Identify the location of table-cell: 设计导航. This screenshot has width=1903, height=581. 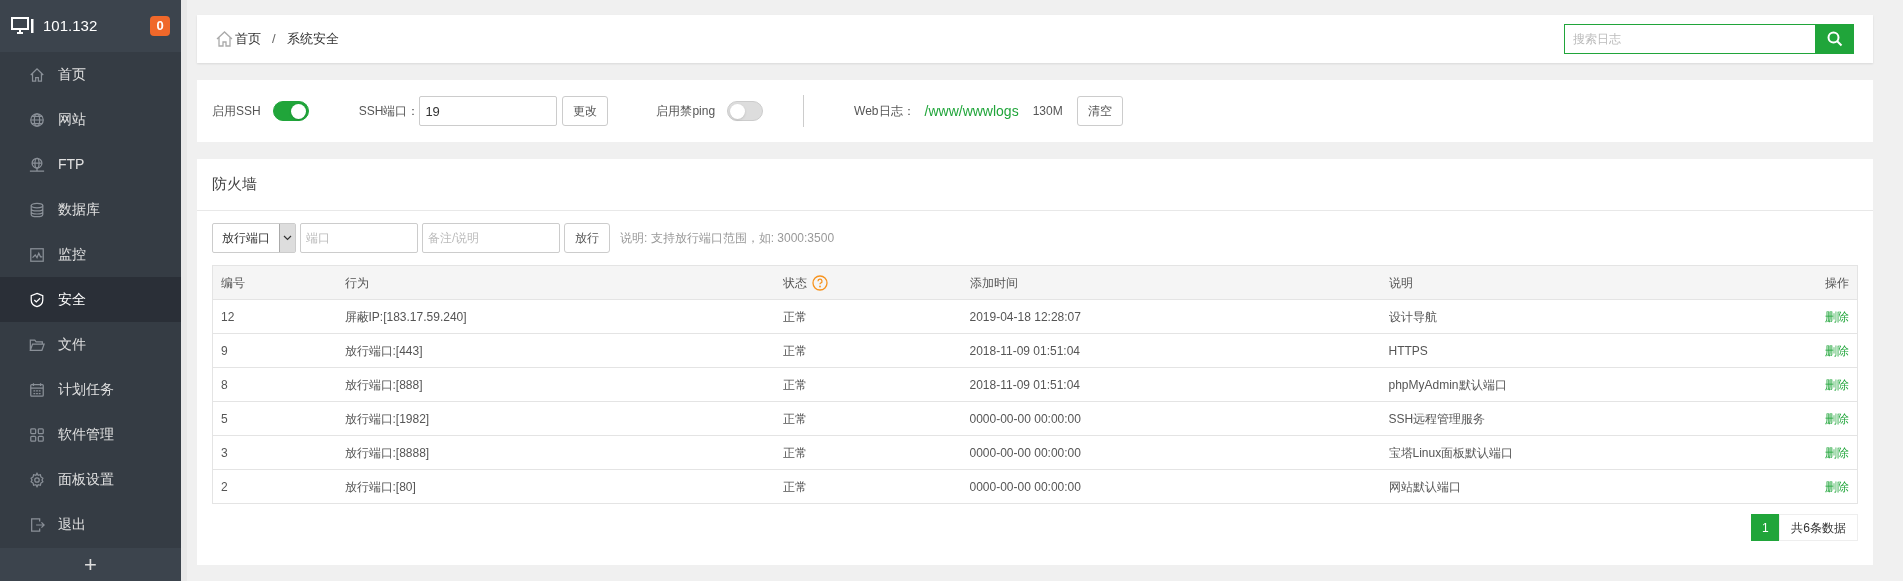
(1412, 316).